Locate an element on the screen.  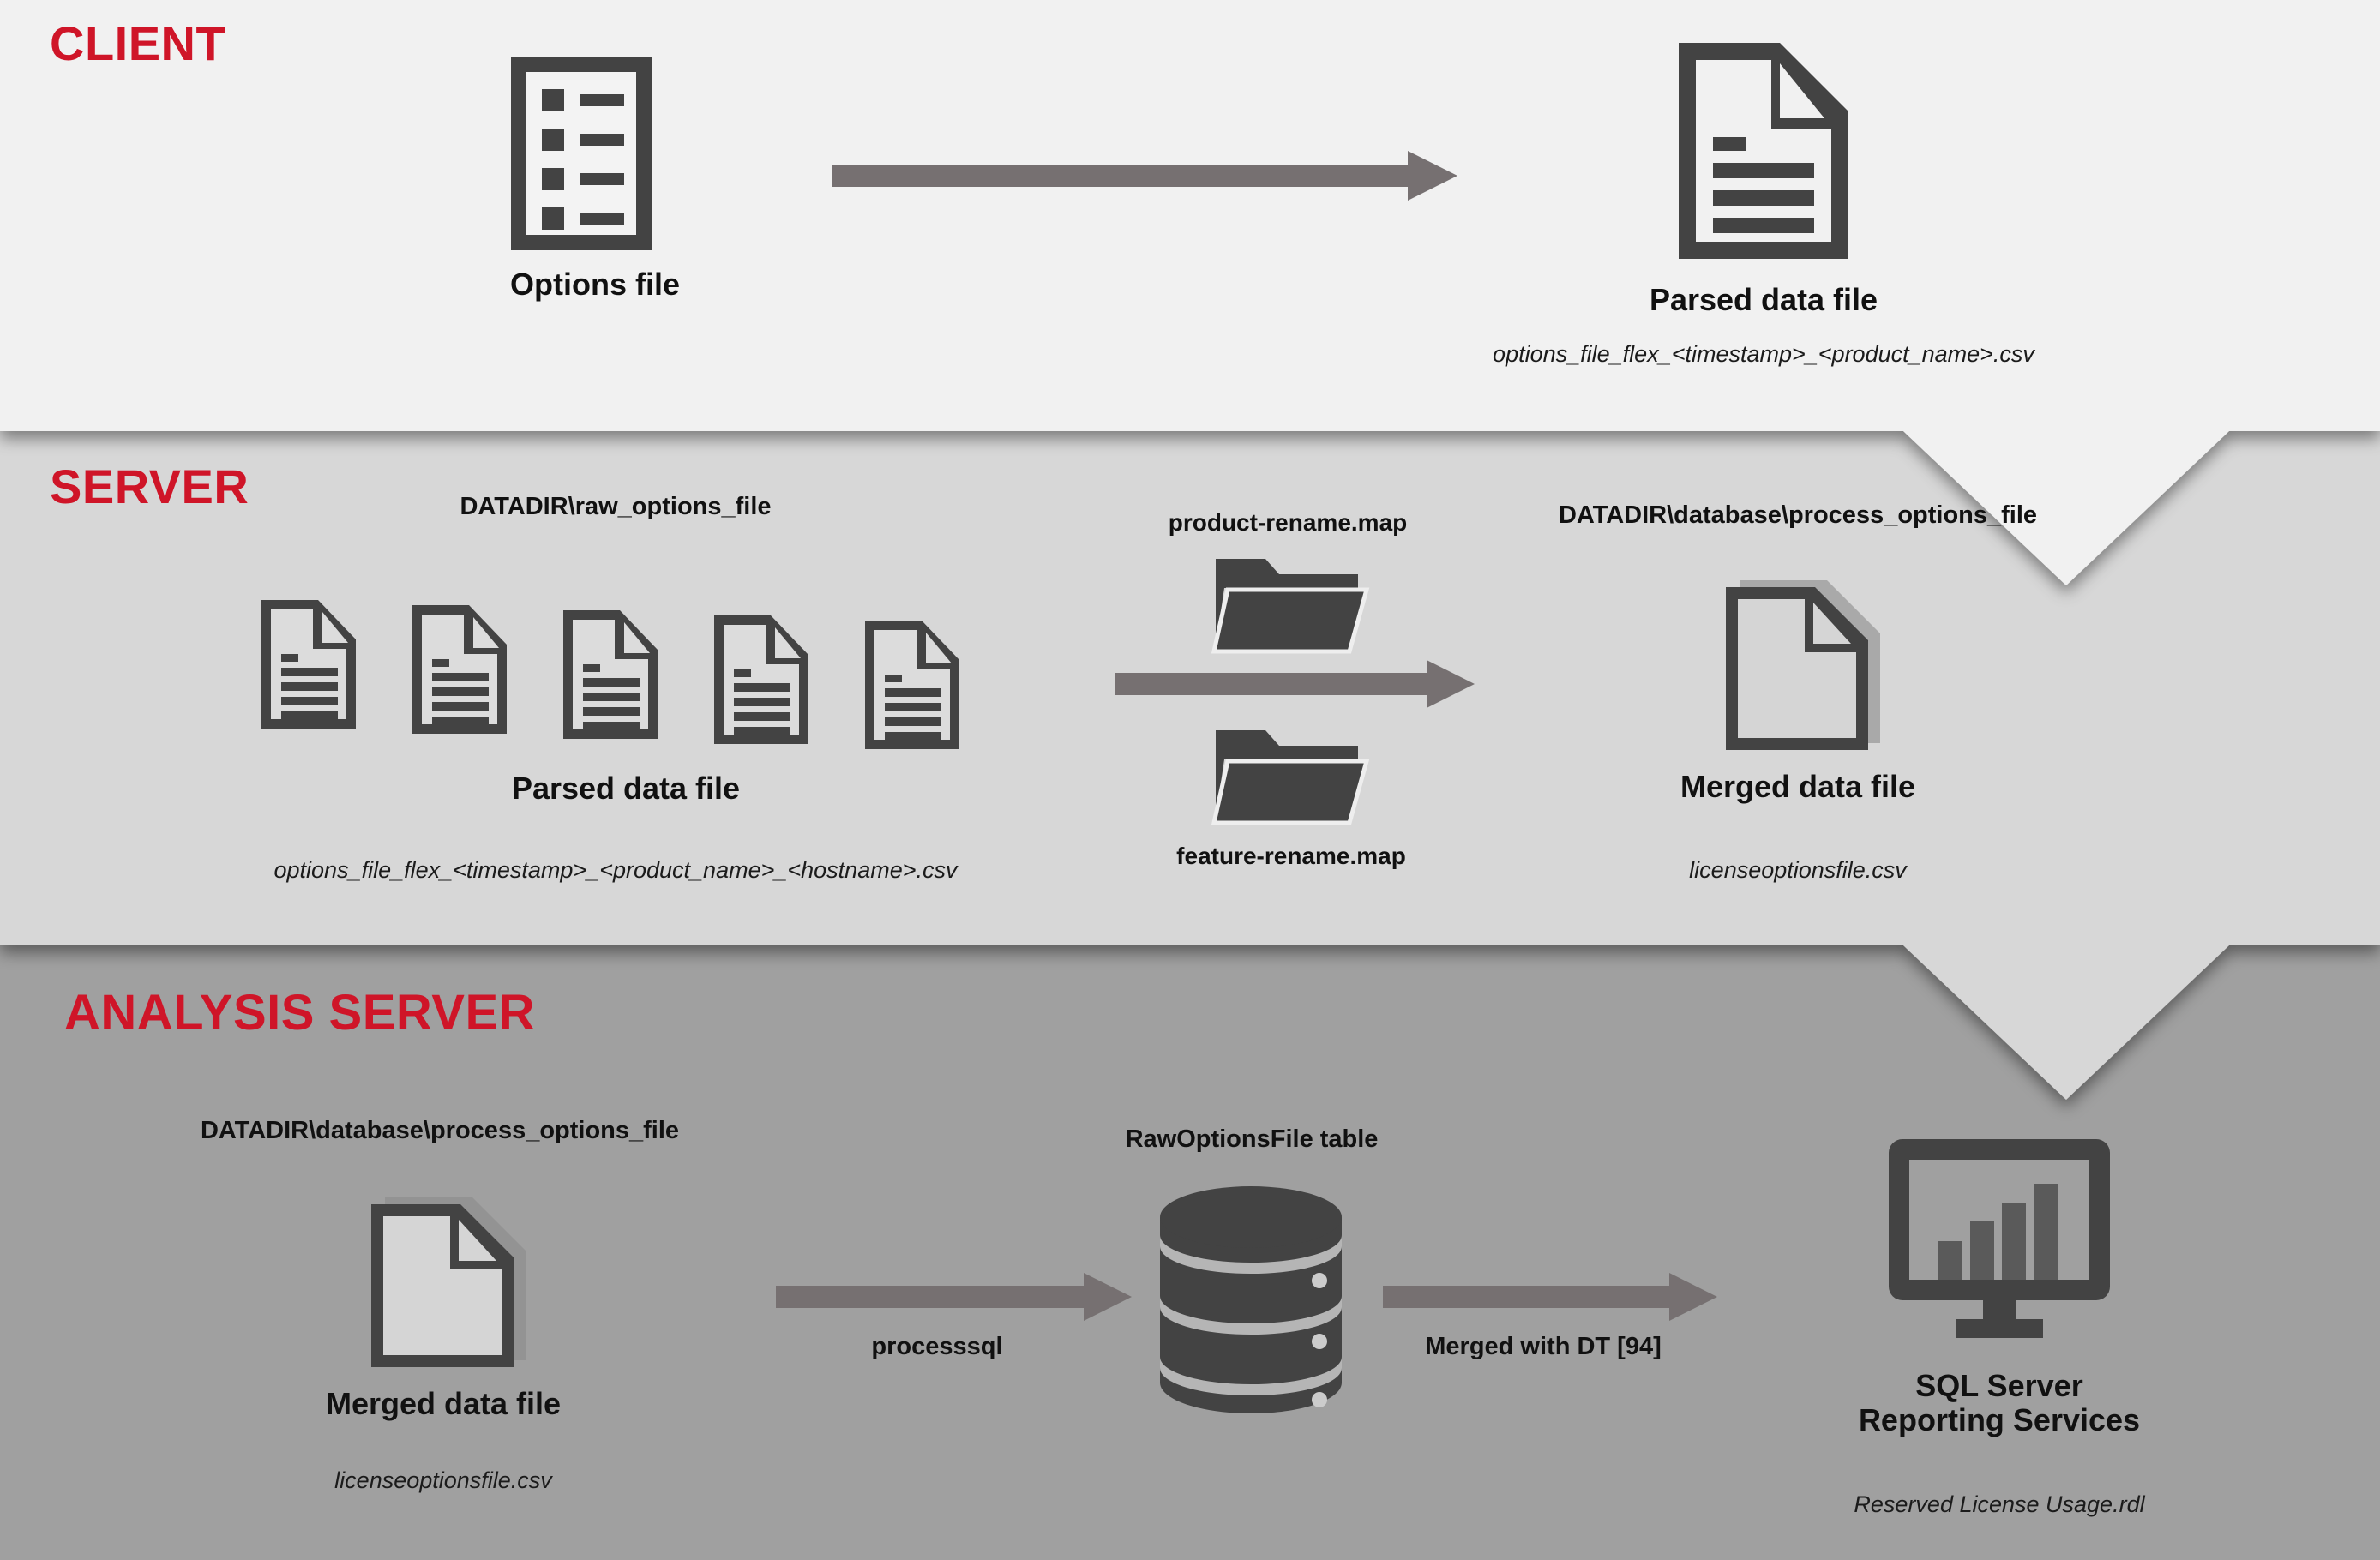
merged-data-file-server-caption: licenseoptionsfile.csv is located at coordinates (1798, 870).